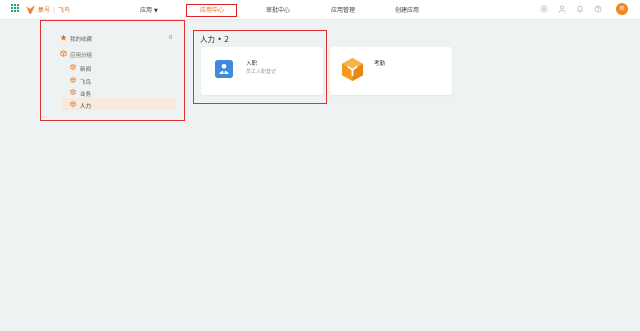  I want to click on section-title: 人力 • 2, so click(214, 39).